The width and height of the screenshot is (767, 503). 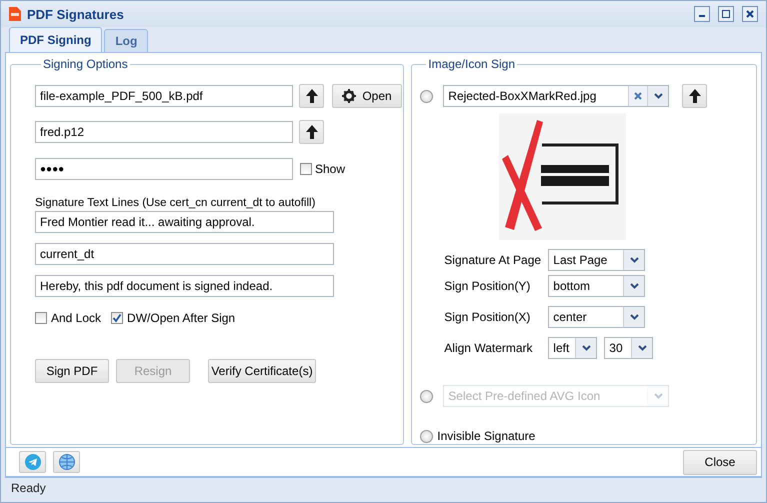 What do you see at coordinates (126, 40) in the screenshot?
I see `tab: Log` at bounding box center [126, 40].